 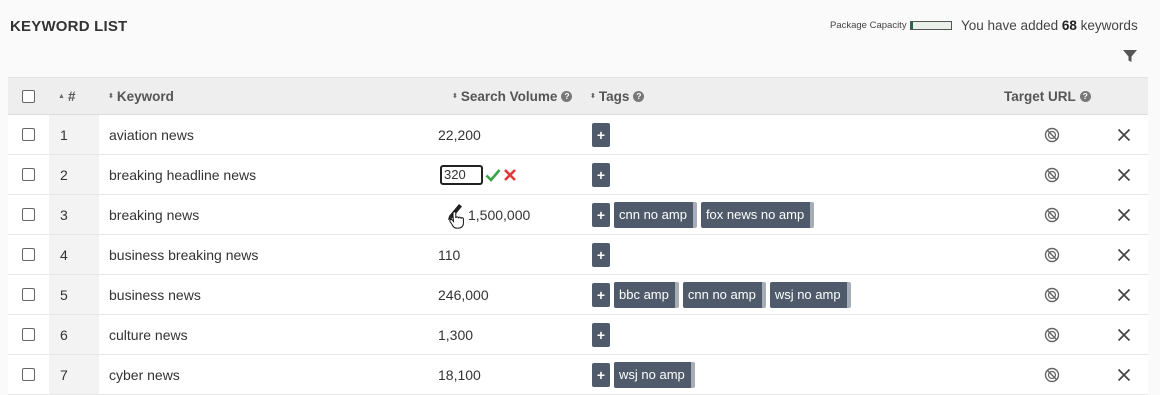 What do you see at coordinates (1109, 25) in the screenshot?
I see `added-suffix: keywords` at bounding box center [1109, 25].